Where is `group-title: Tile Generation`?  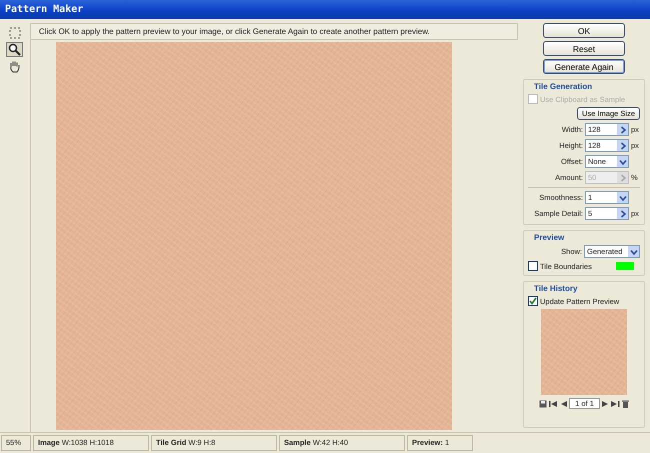
group-title: Tile Generation is located at coordinates (563, 86).